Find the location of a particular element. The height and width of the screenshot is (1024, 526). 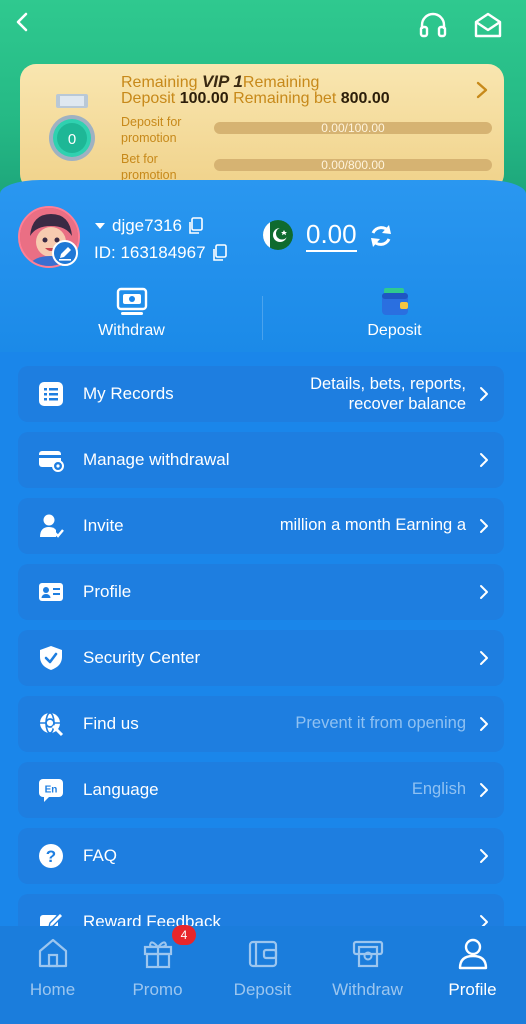

withdraw-icon is located at coordinates (131, 301).